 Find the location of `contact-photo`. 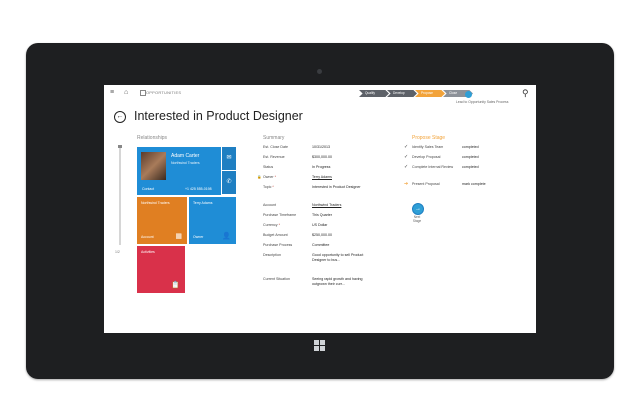

contact-photo is located at coordinates (153, 166).